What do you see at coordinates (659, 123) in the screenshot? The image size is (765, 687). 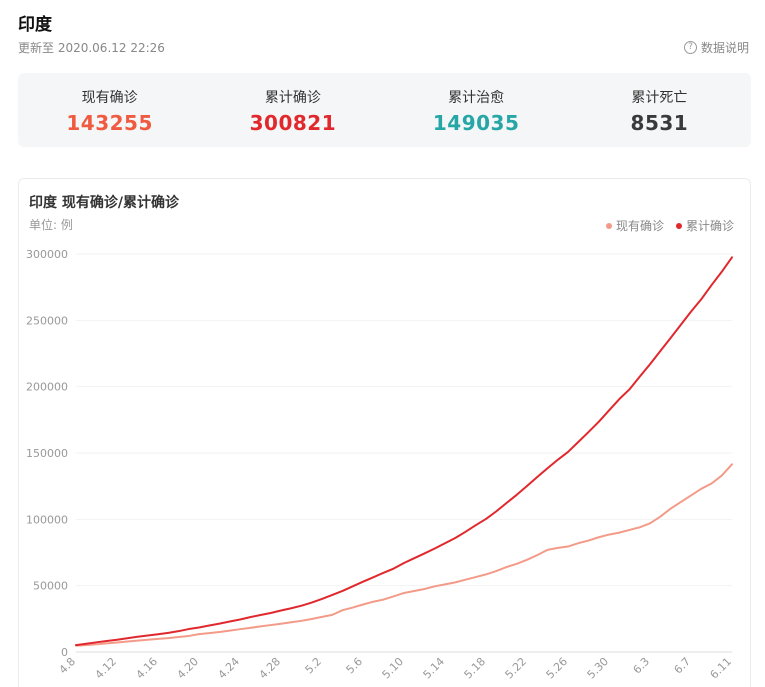 I see `stat-value: 8531` at bounding box center [659, 123].